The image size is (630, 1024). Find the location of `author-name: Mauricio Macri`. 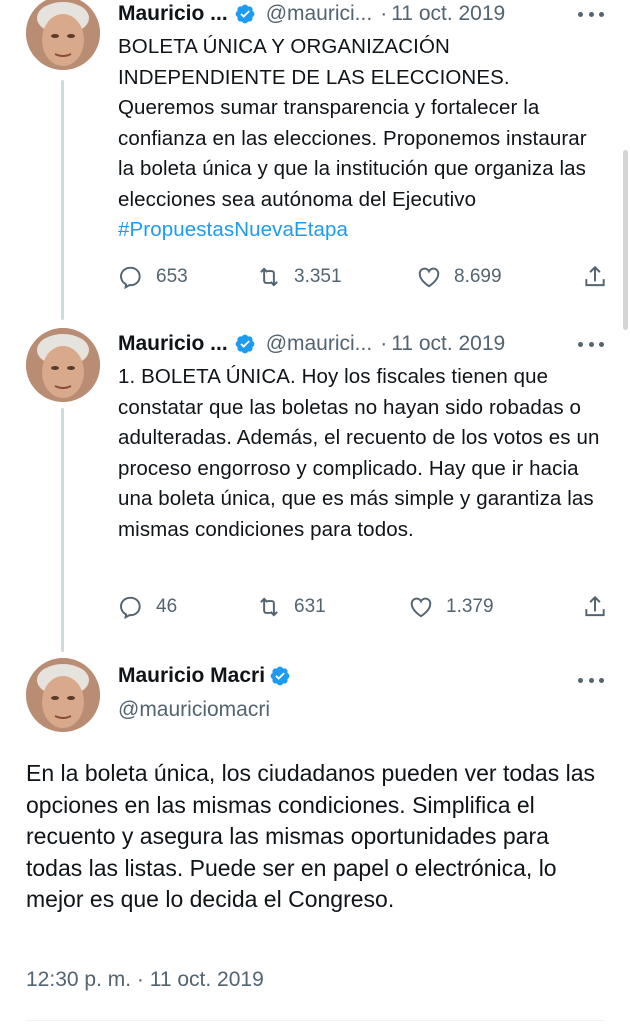

author-name: Mauricio Macri is located at coordinates (191, 676).